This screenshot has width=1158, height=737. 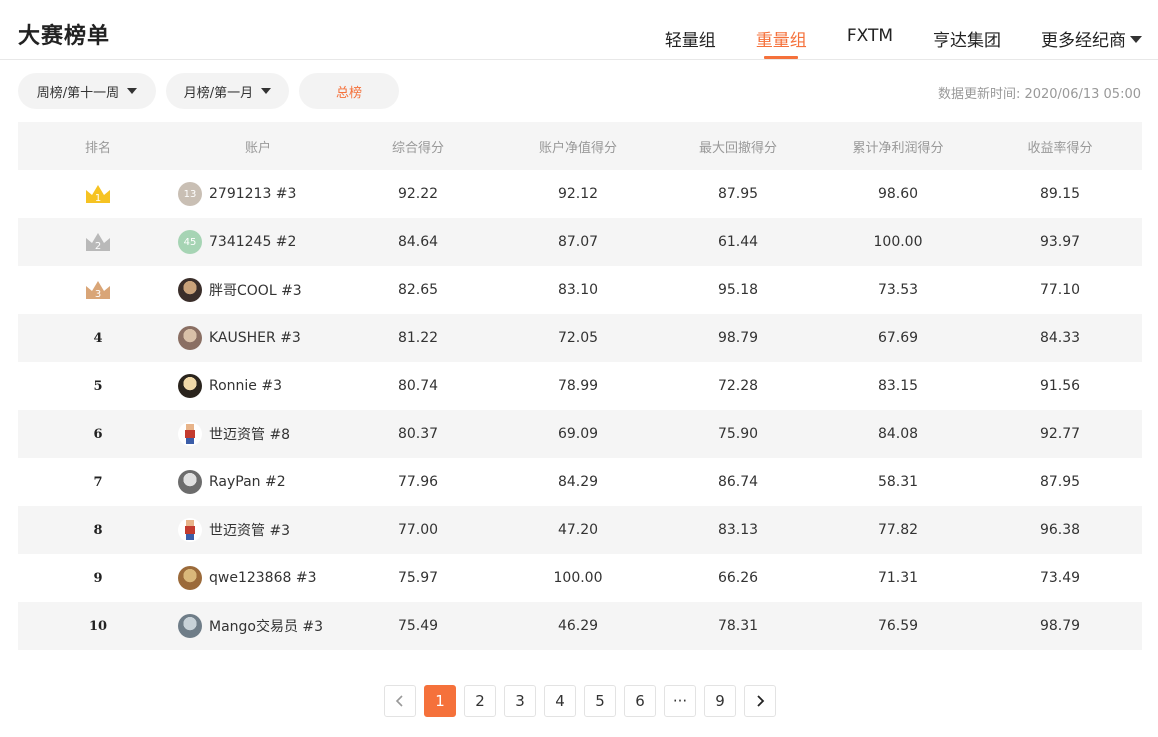 I want to click on table-row: 2 45 7341245 #2 84.64 87.07 61.44 100.00 93.97, so click(x=580, y=242).